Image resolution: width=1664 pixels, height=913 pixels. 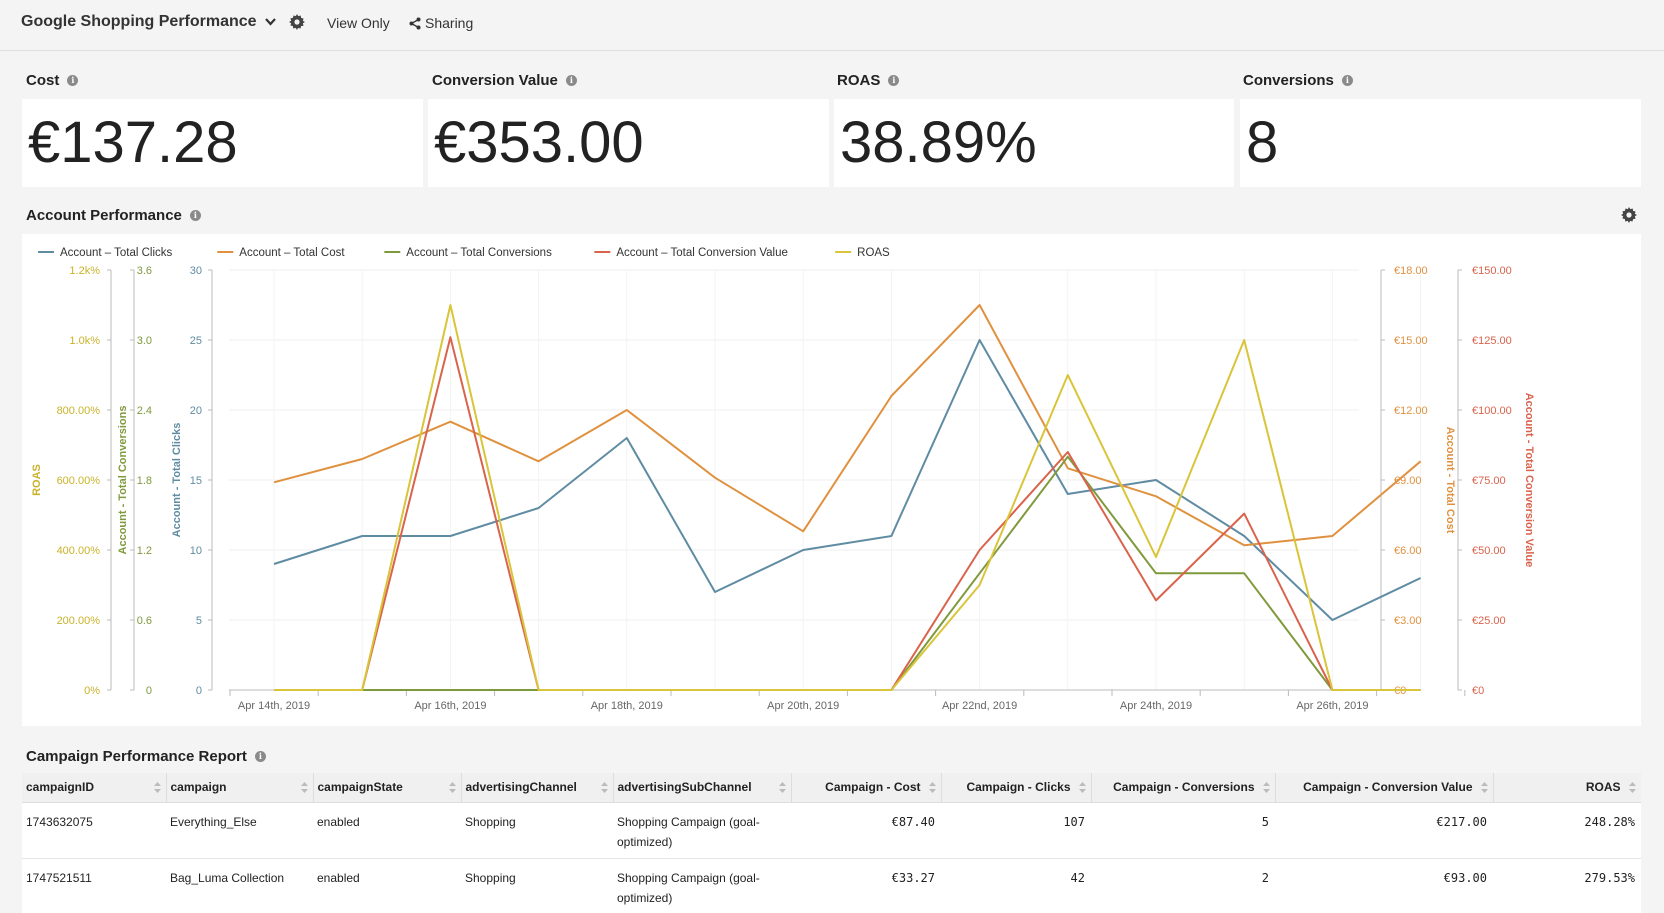 I want to click on y-tick-label-cost: €18.00, so click(x=1411, y=271).